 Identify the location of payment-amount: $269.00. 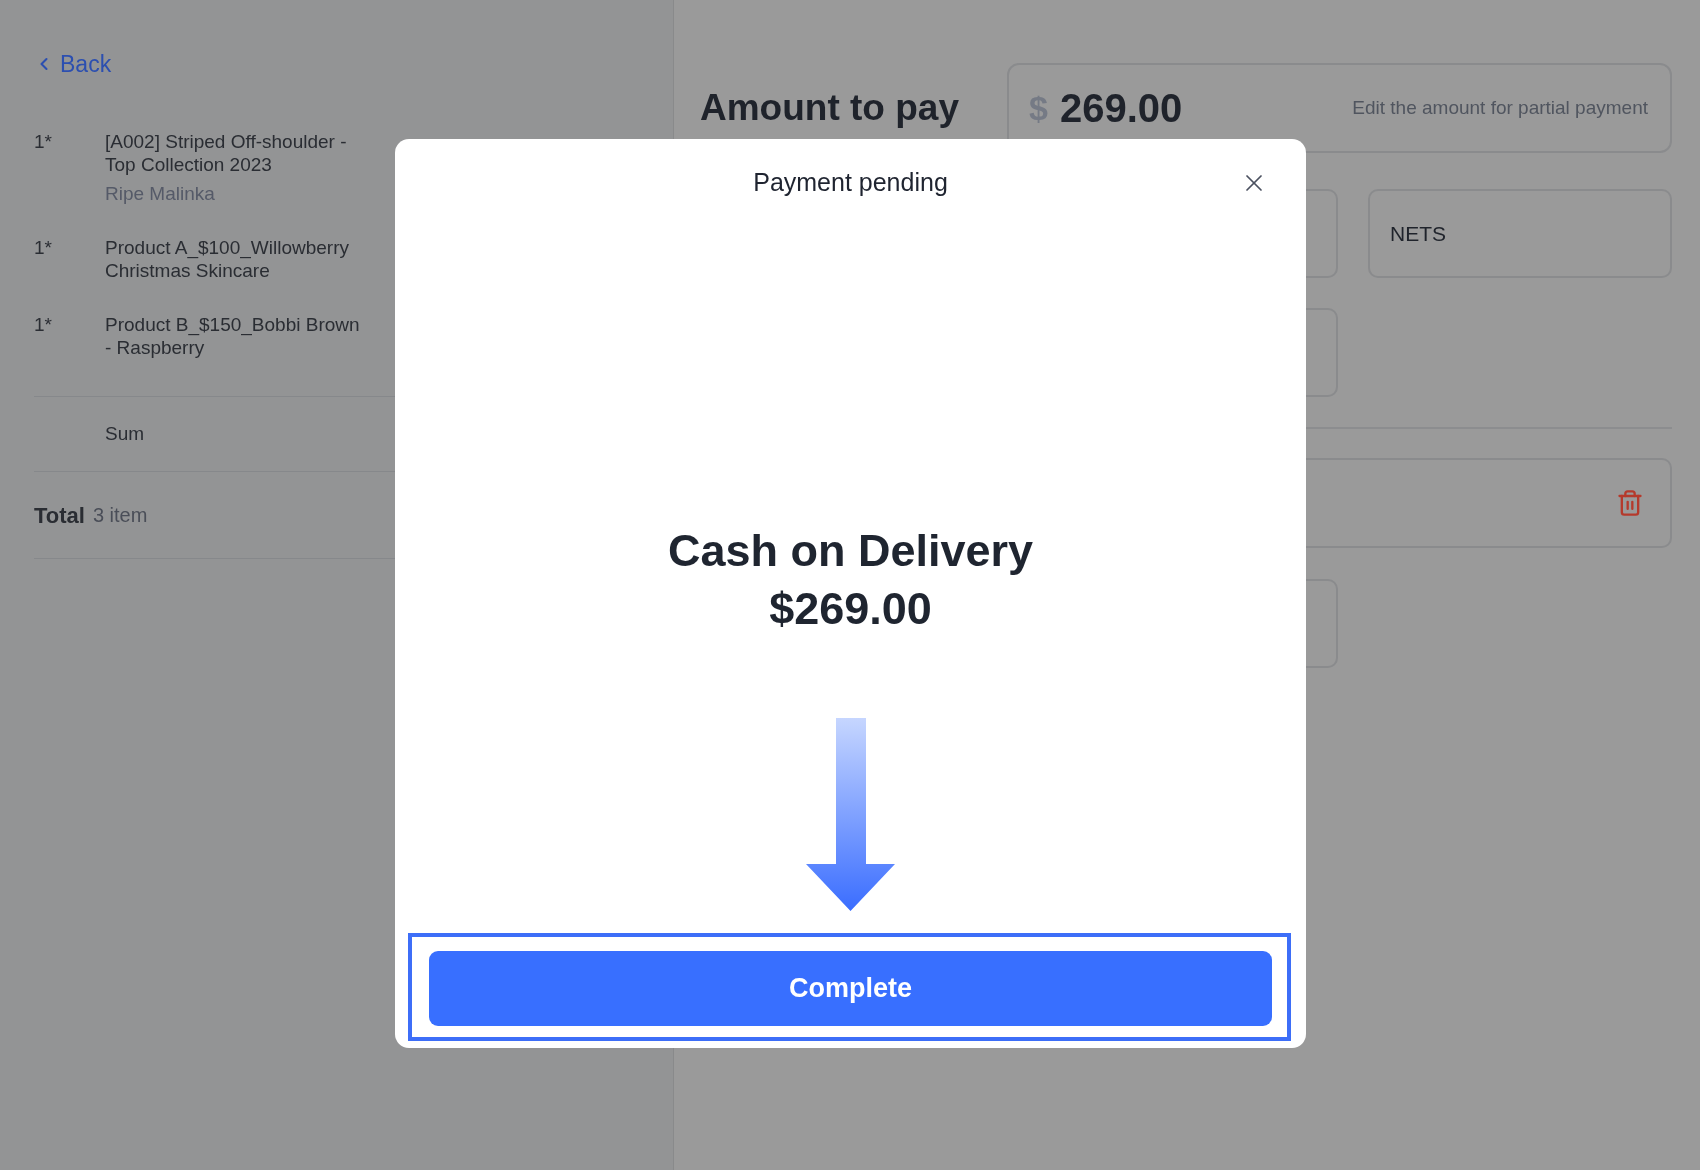
(850, 609).